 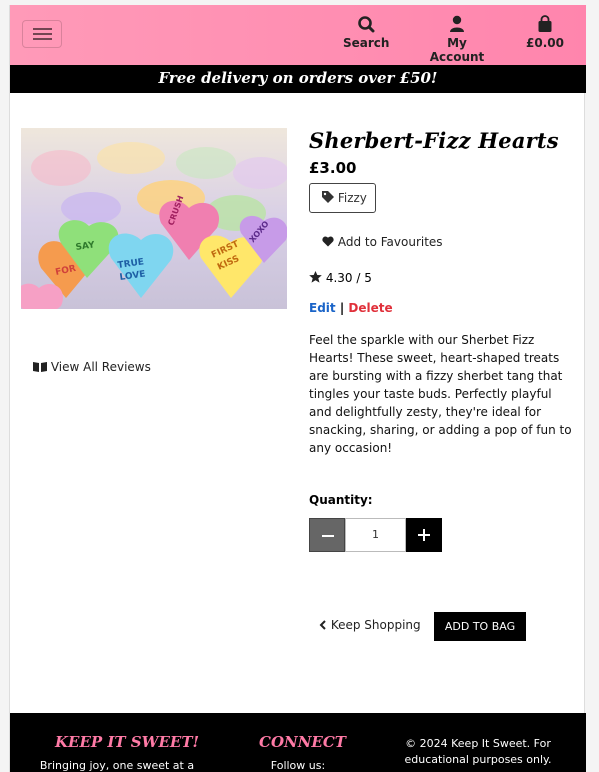 I want to click on top-navbar: Search My Account £0.00, so click(x=298, y=35).